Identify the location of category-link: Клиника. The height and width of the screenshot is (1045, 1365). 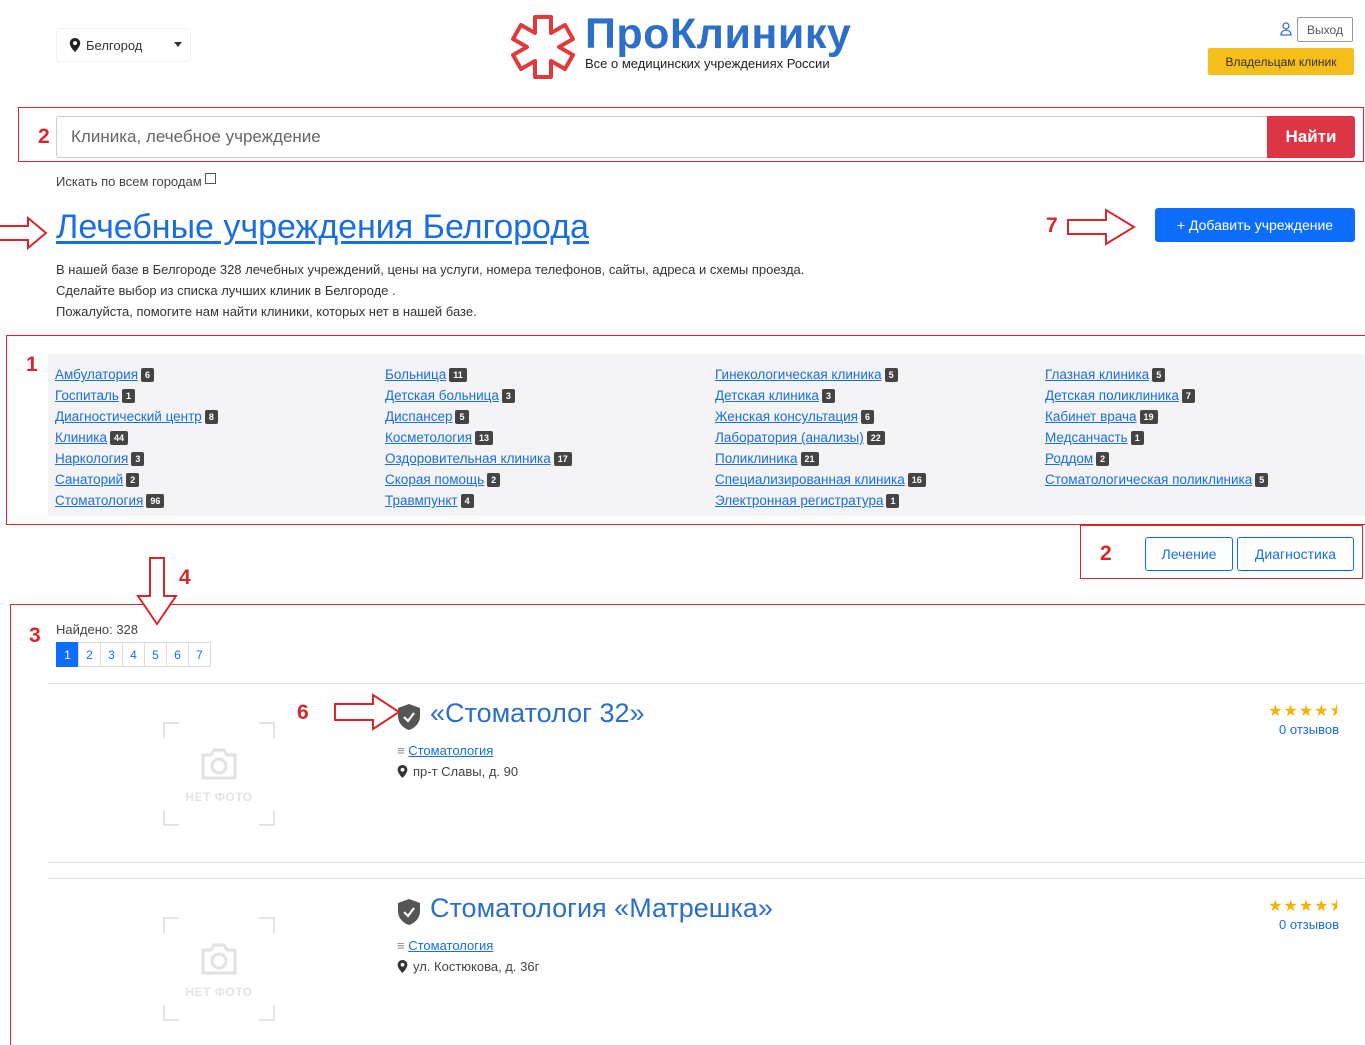
(81, 437).